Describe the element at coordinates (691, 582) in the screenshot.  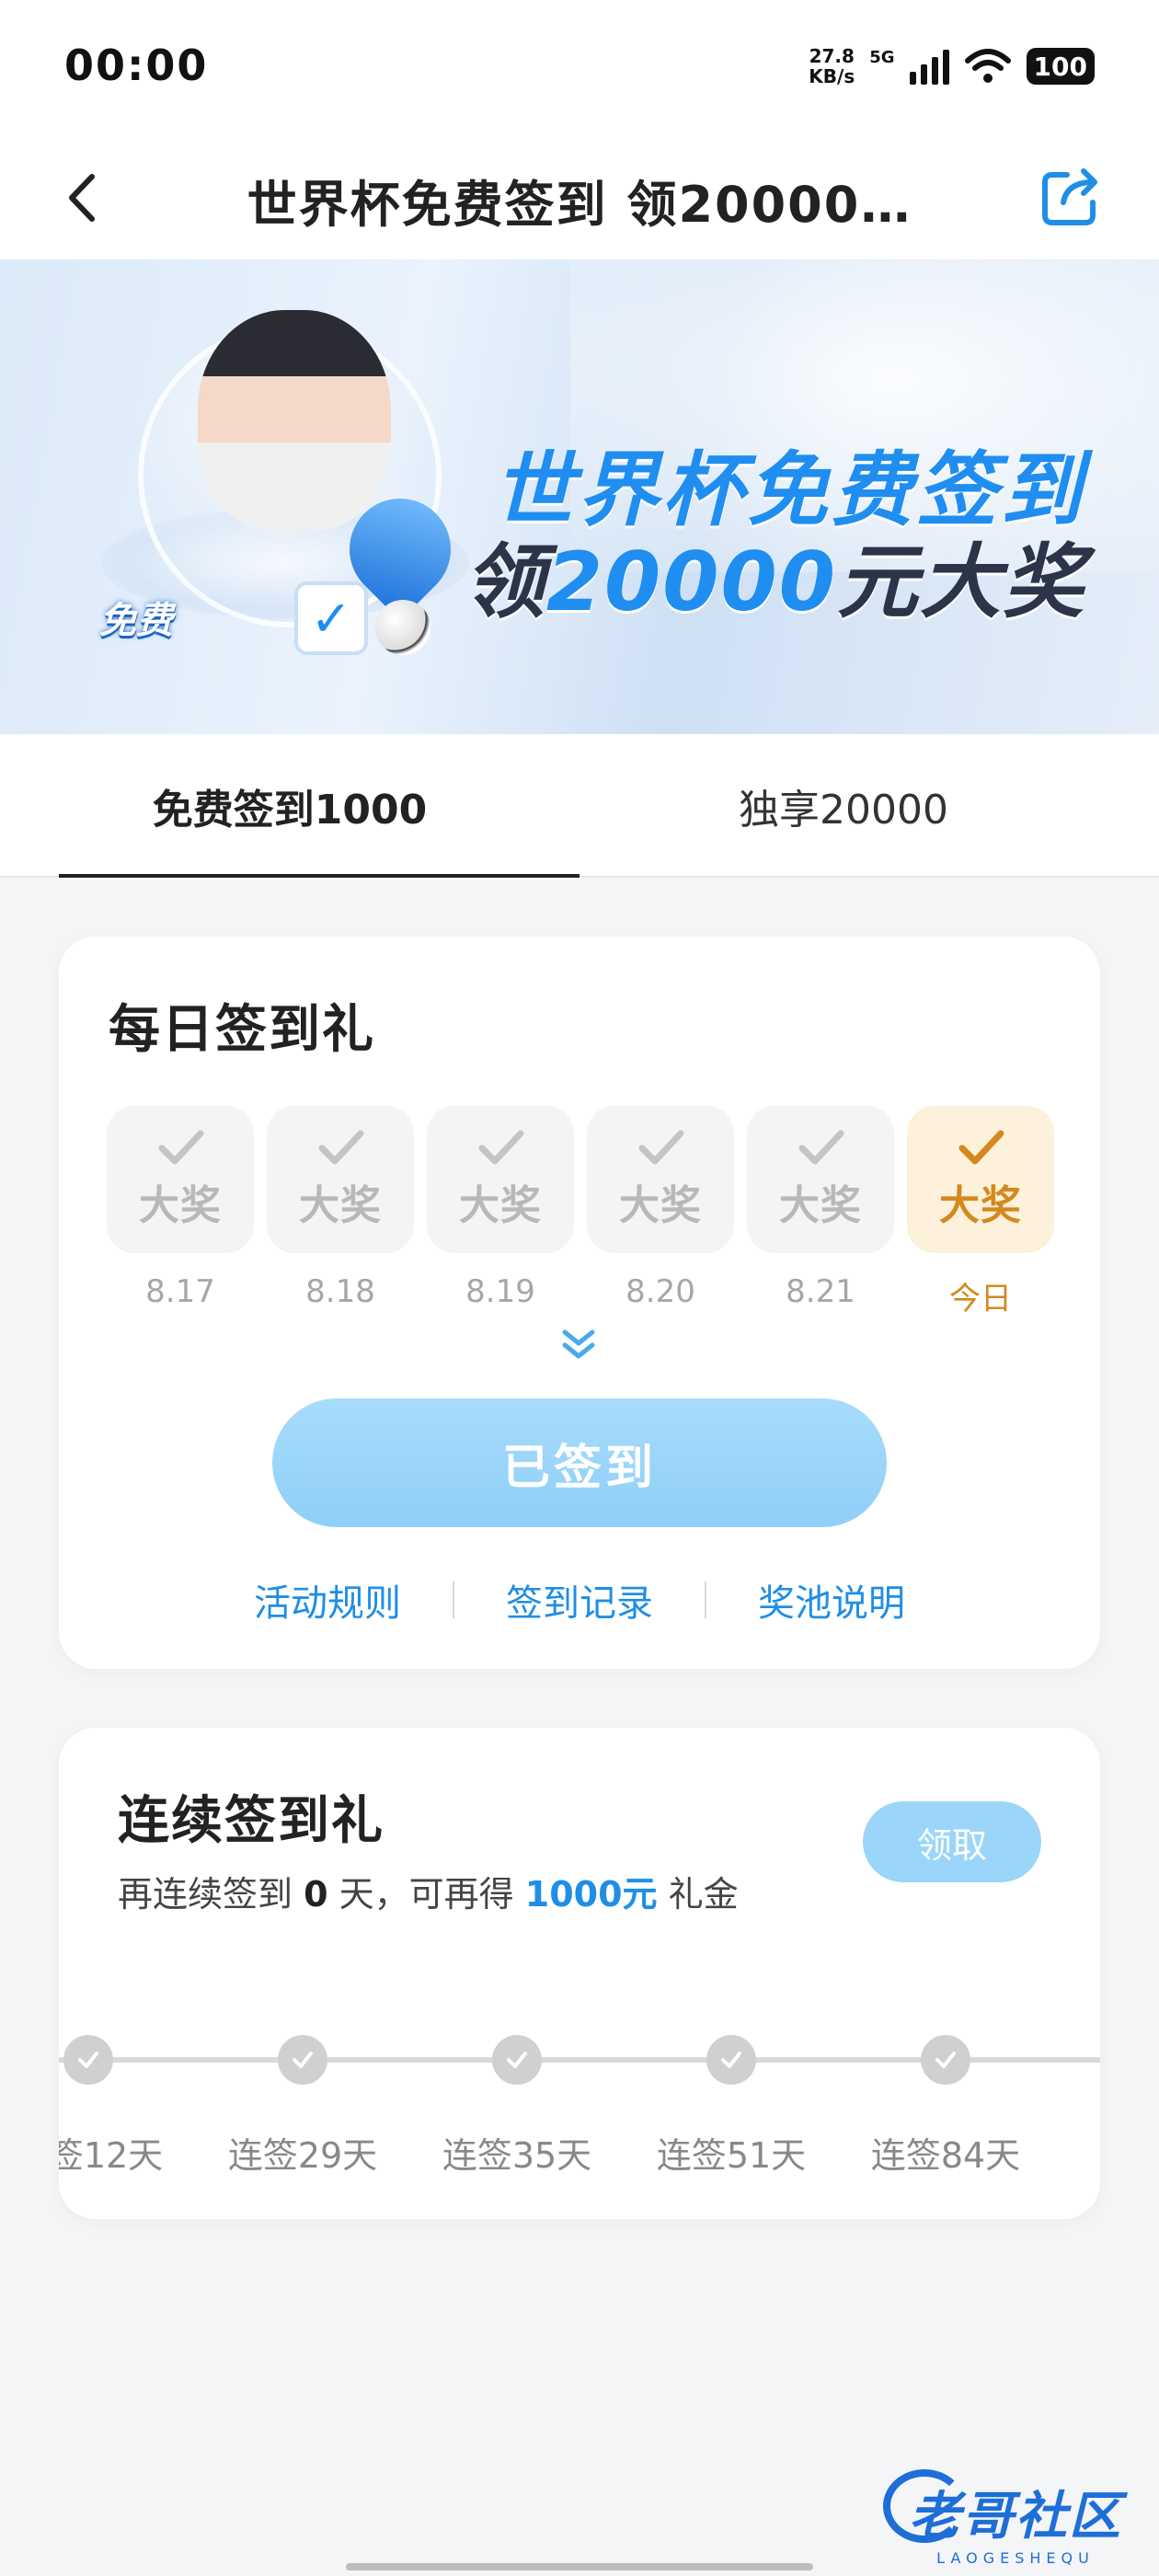
I see `banner-amount: 20000` at that location.